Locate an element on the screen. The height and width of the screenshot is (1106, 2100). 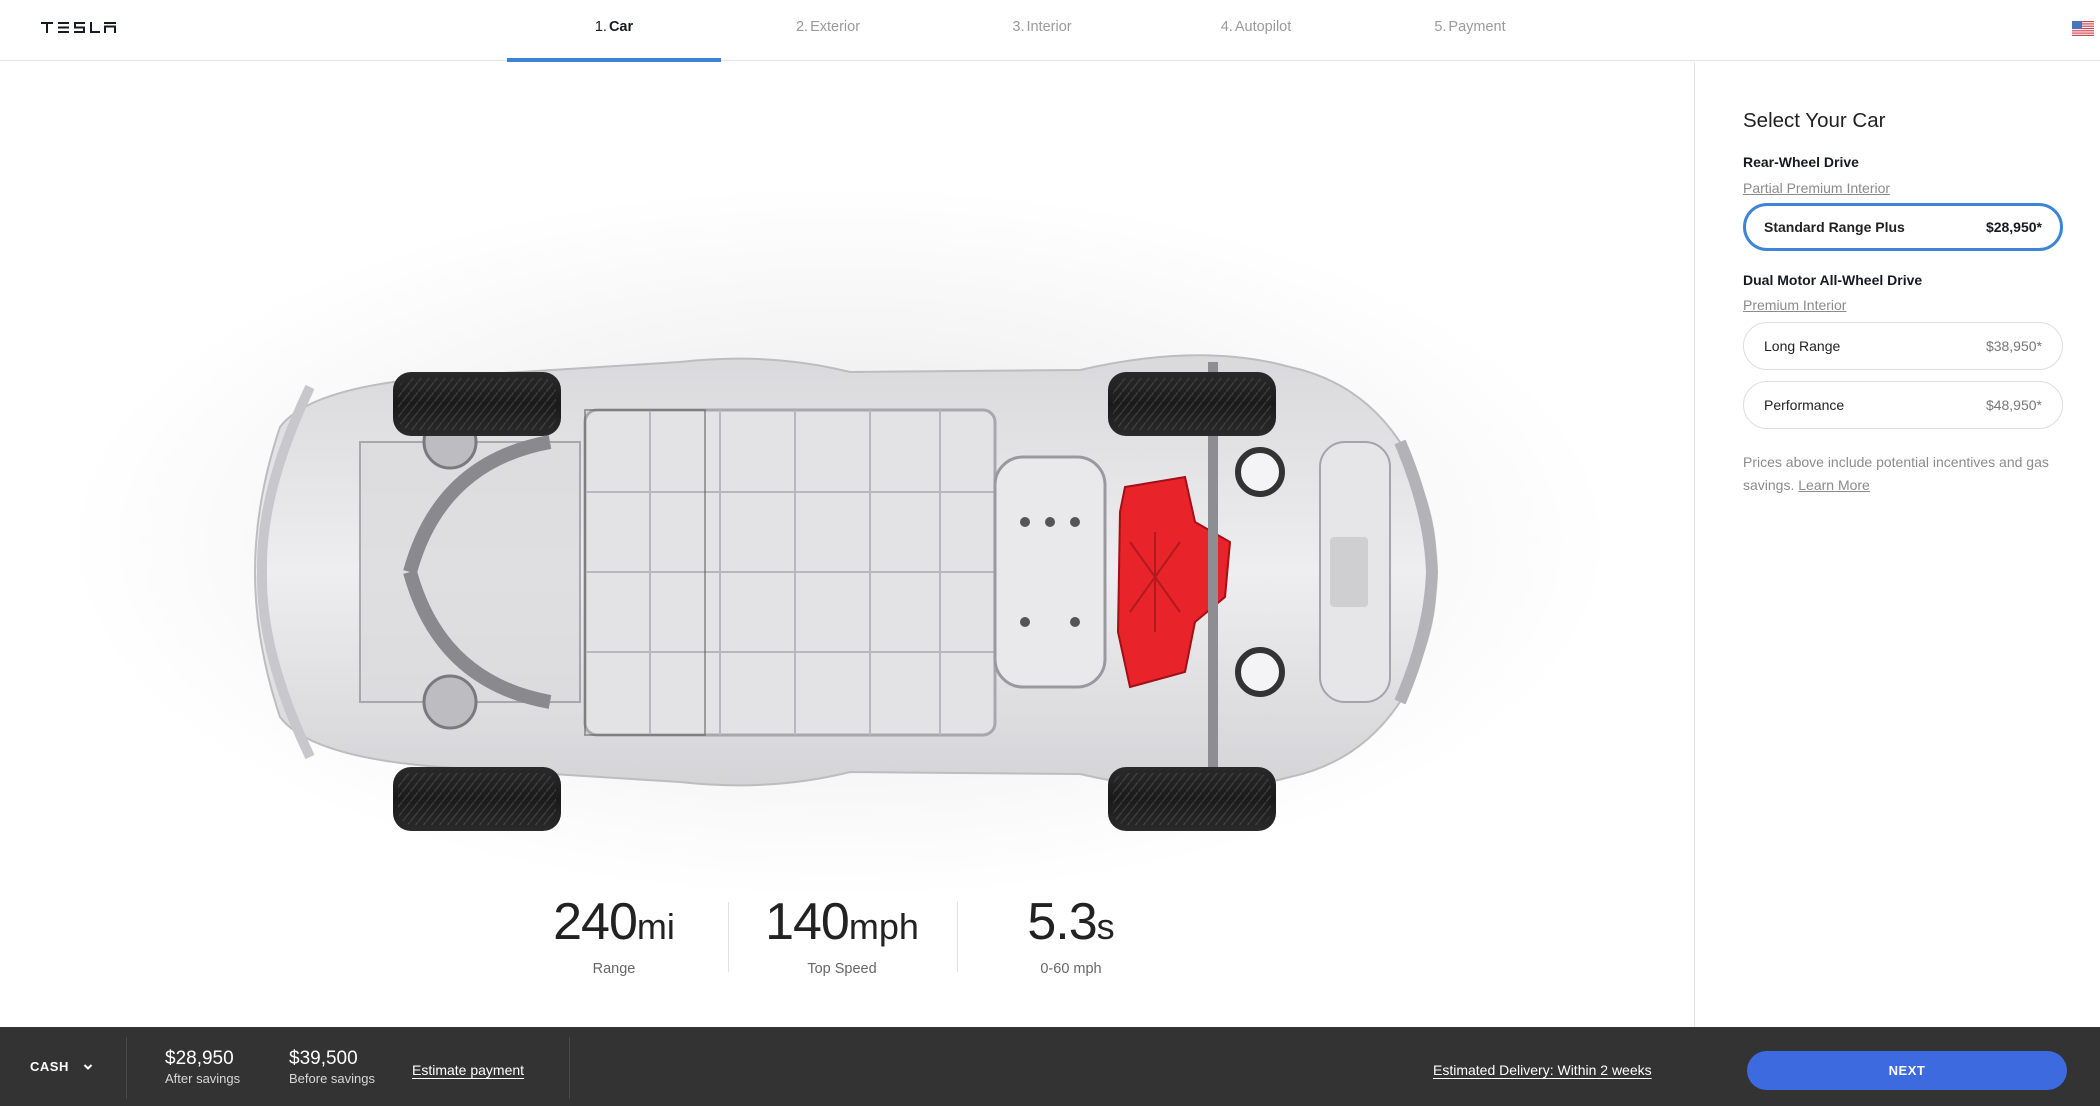
interior-link-premium: Premium Interior is located at coordinates (1794, 305).